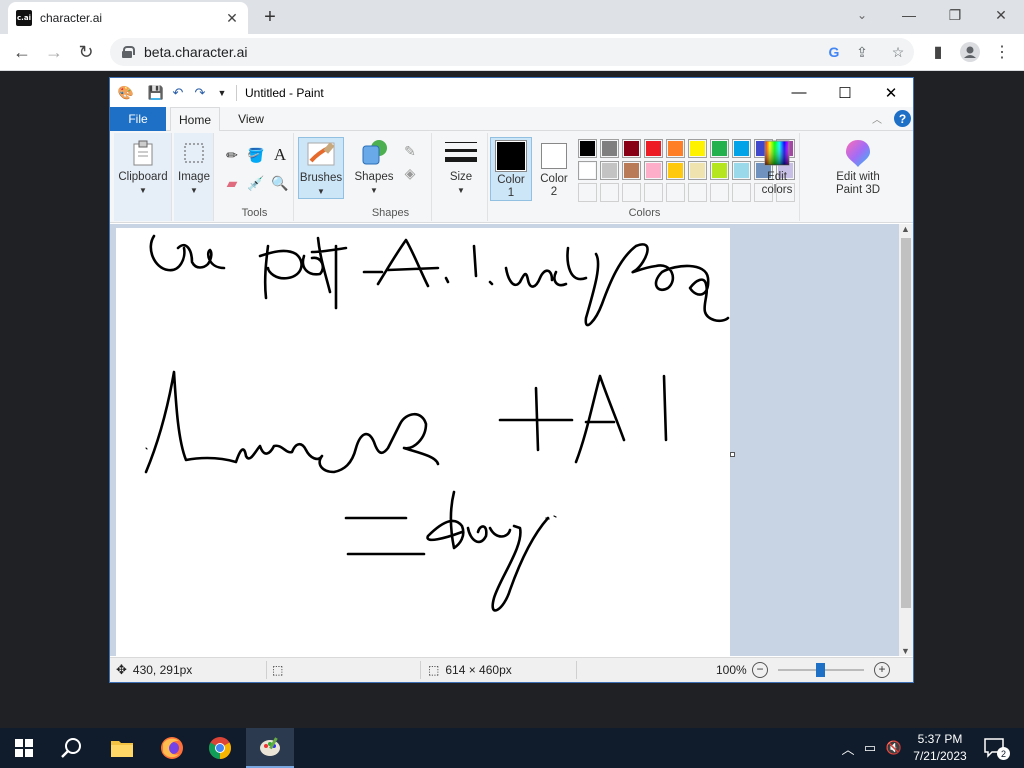 The image size is (1024, 768). What do you see at coordinates (938, 52) in the screenshot?
I see `side-panel-icon: ▮` at bounding box center [938, 52].